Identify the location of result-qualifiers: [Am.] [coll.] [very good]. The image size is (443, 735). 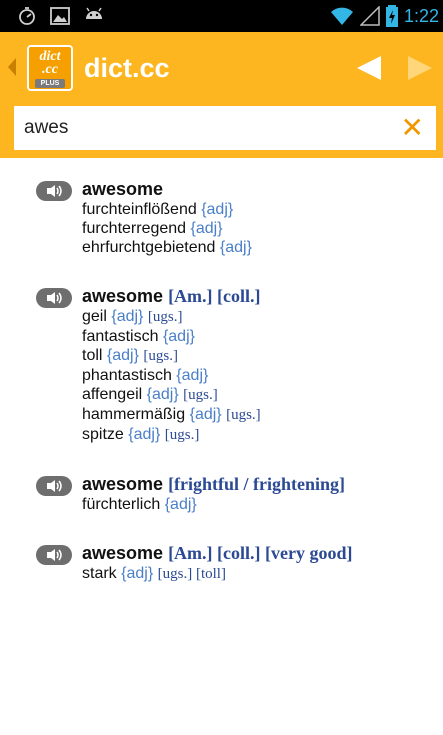
(260, 553).